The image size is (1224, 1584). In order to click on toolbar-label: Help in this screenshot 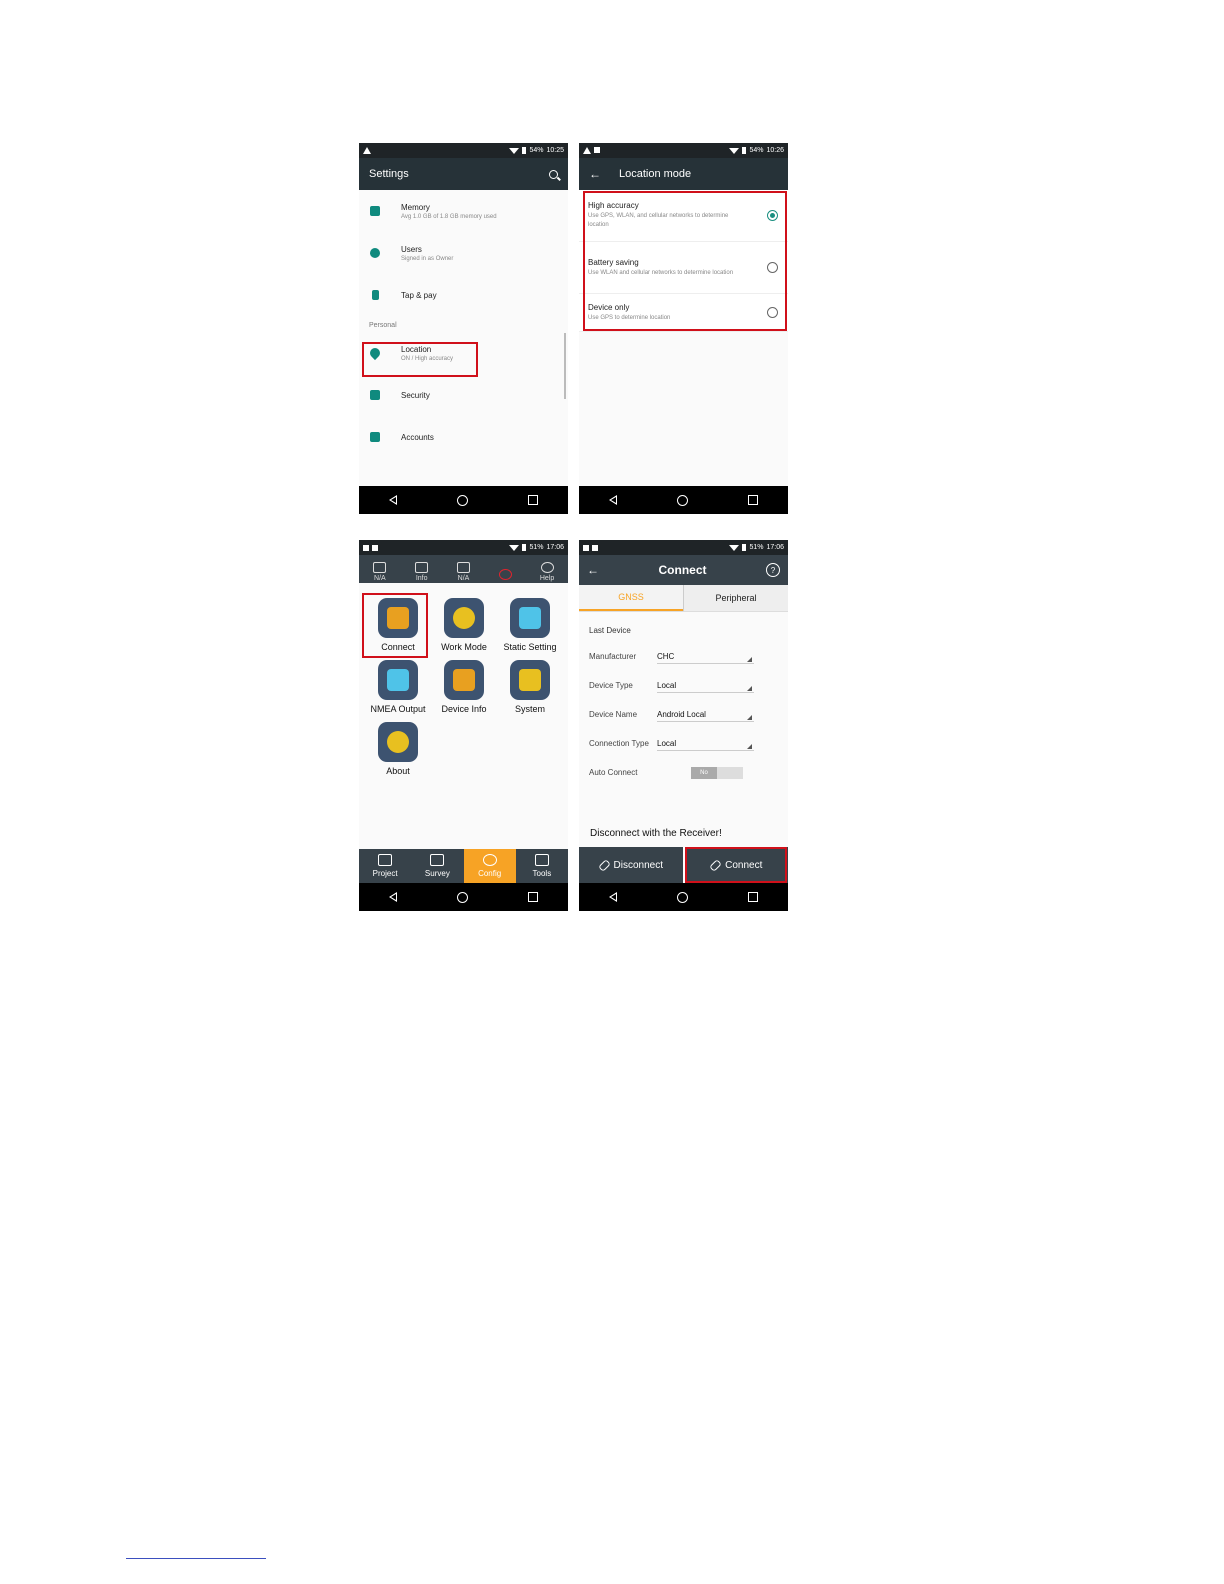, I will do `click(547, 578)`.